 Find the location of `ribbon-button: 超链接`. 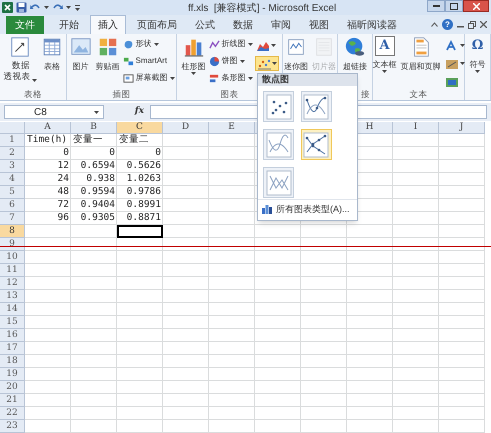

ribbon-button: 超链接 is located at coordinates (355, 54).